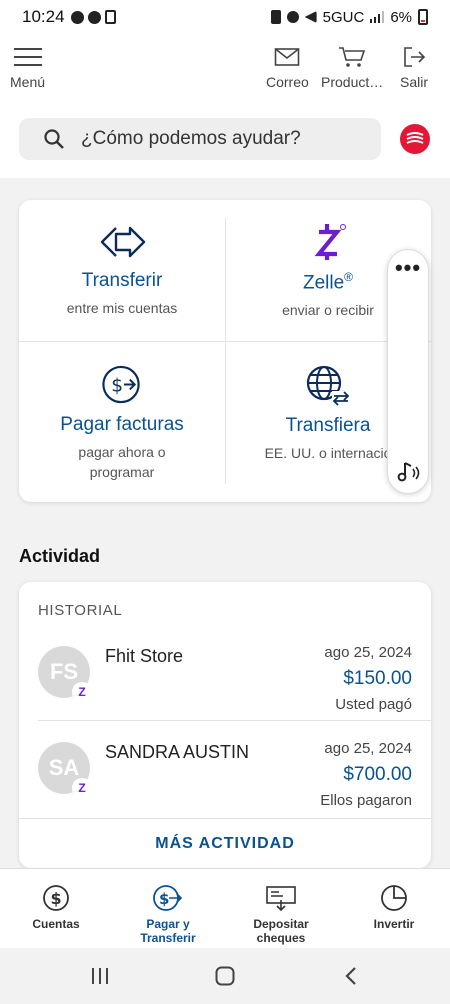  What do you see at coordinates (123, 242) in the screenshot?
I see `transfer-arrows-icon` at bounding box center [123, 242].